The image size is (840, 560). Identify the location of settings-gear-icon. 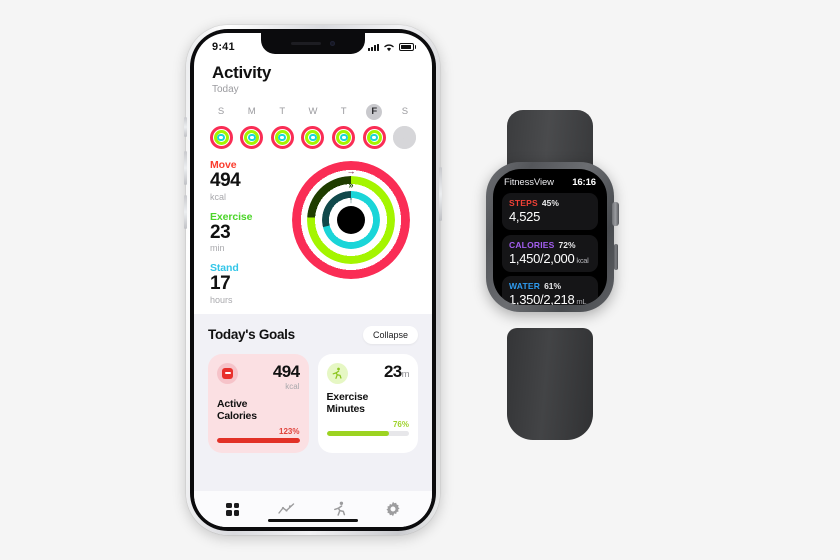
(393, 509).